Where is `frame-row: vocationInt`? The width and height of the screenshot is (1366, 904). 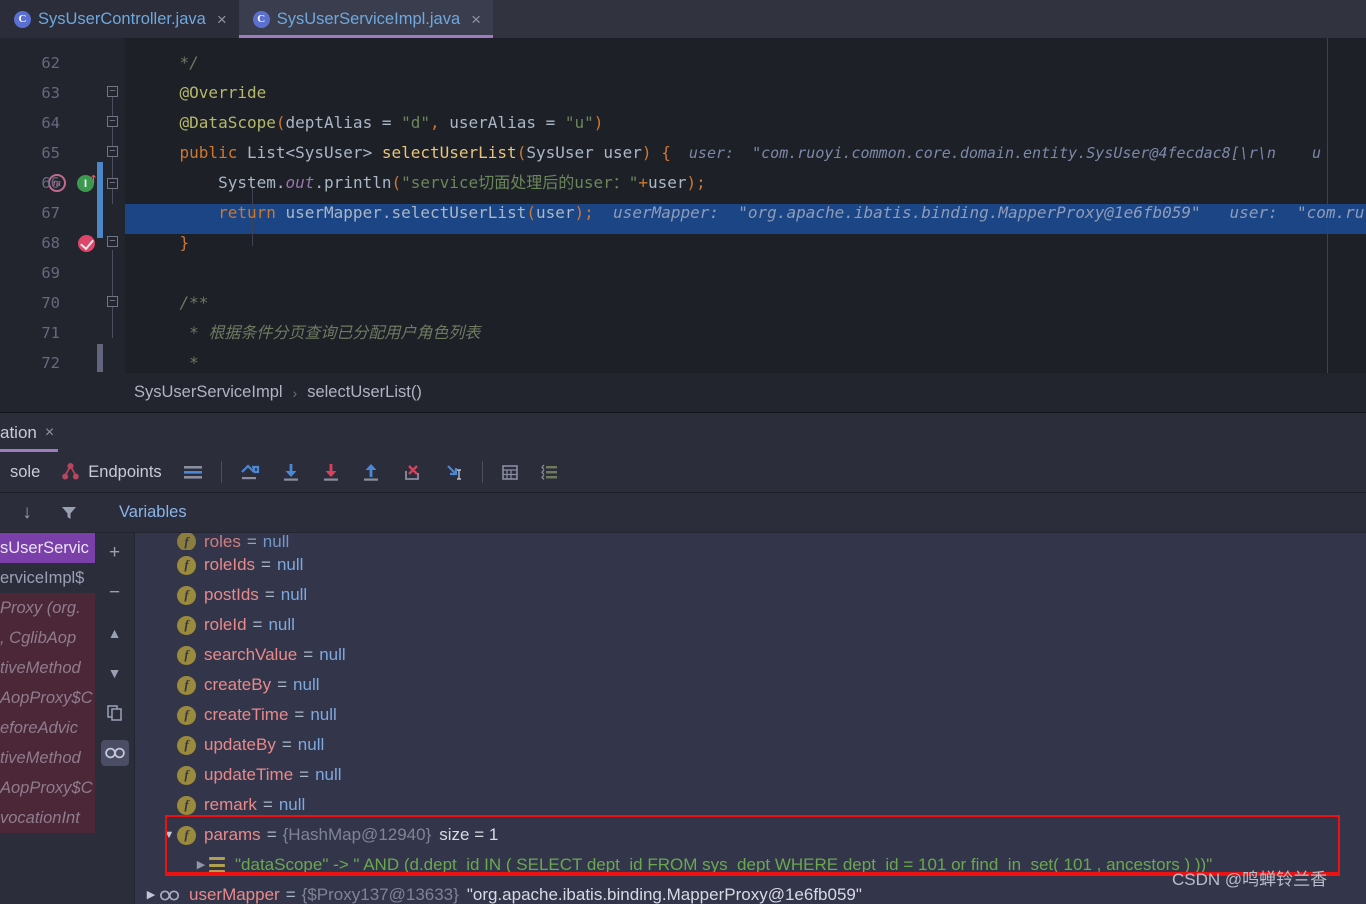
frame-row: vocationInt is located at coordinates (47, 818).